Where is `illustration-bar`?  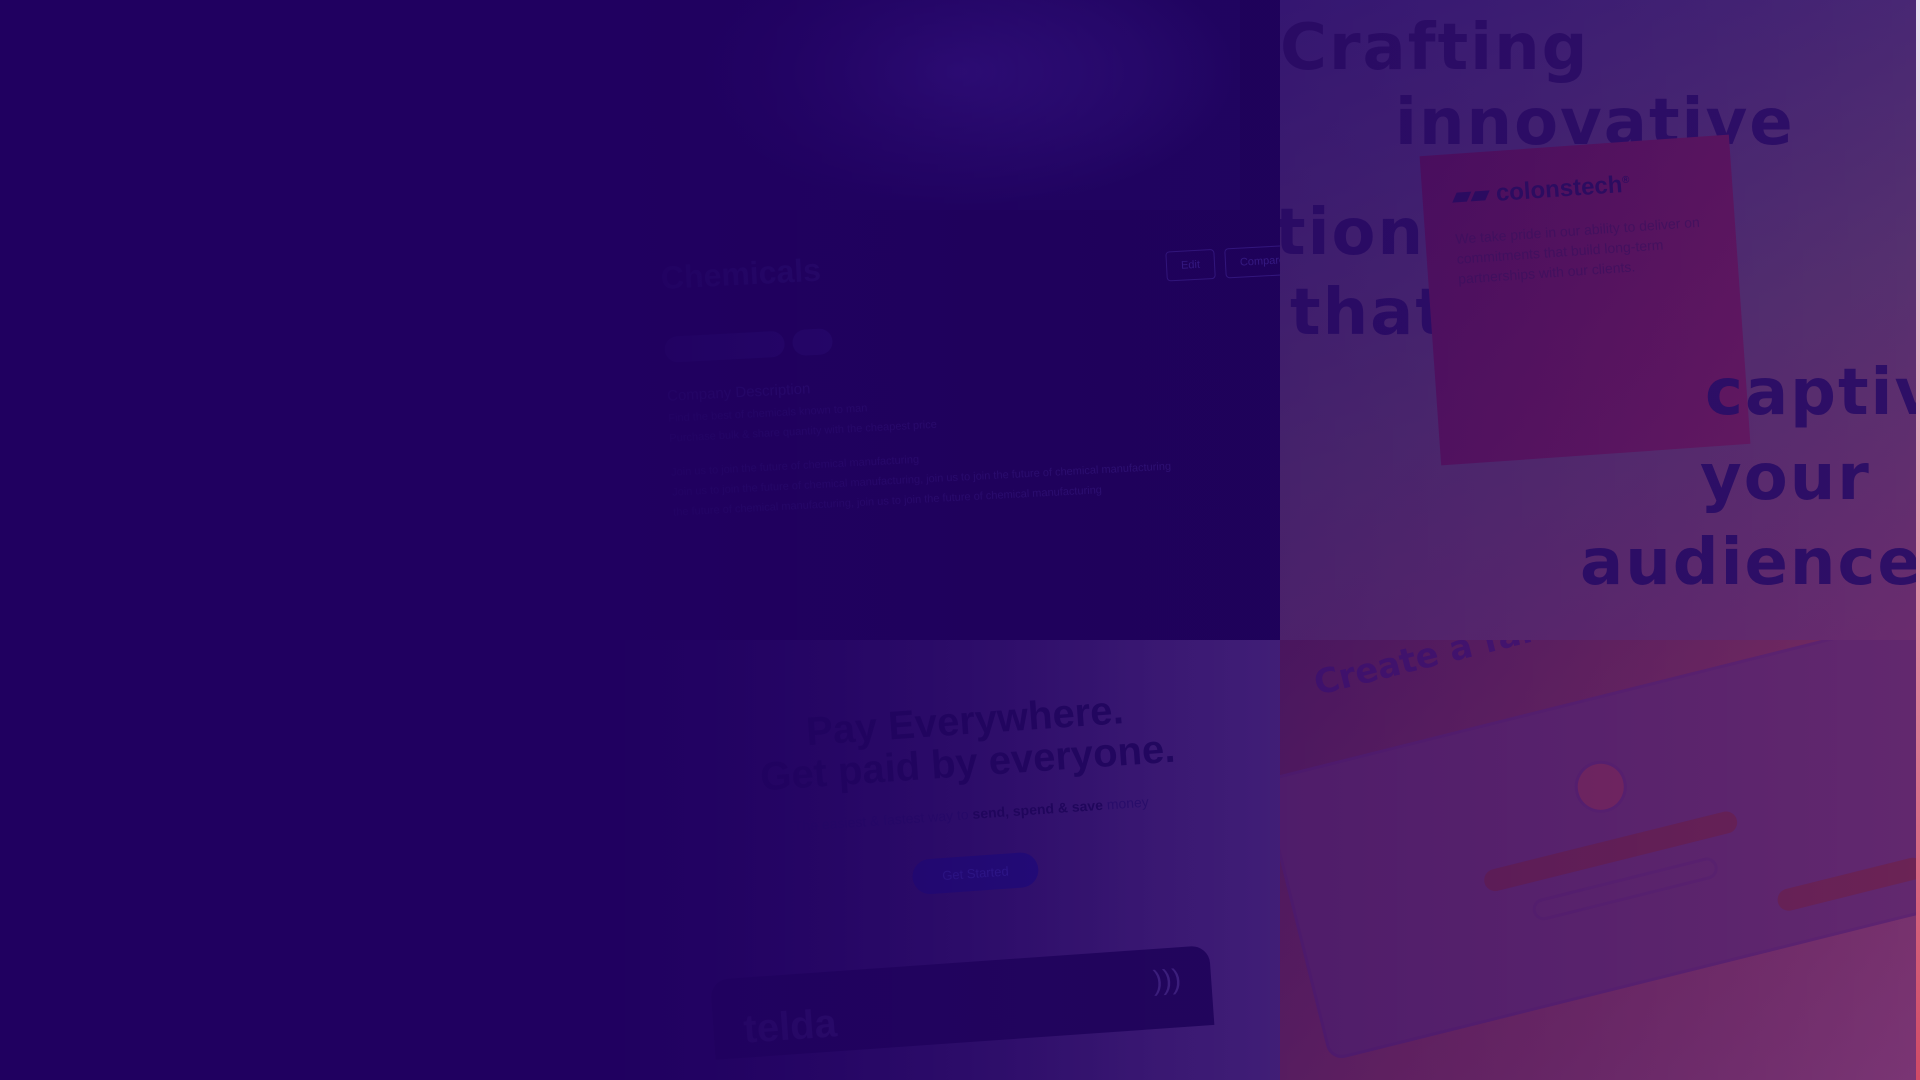
illustration-bar is located at coordinates (1845, 884).